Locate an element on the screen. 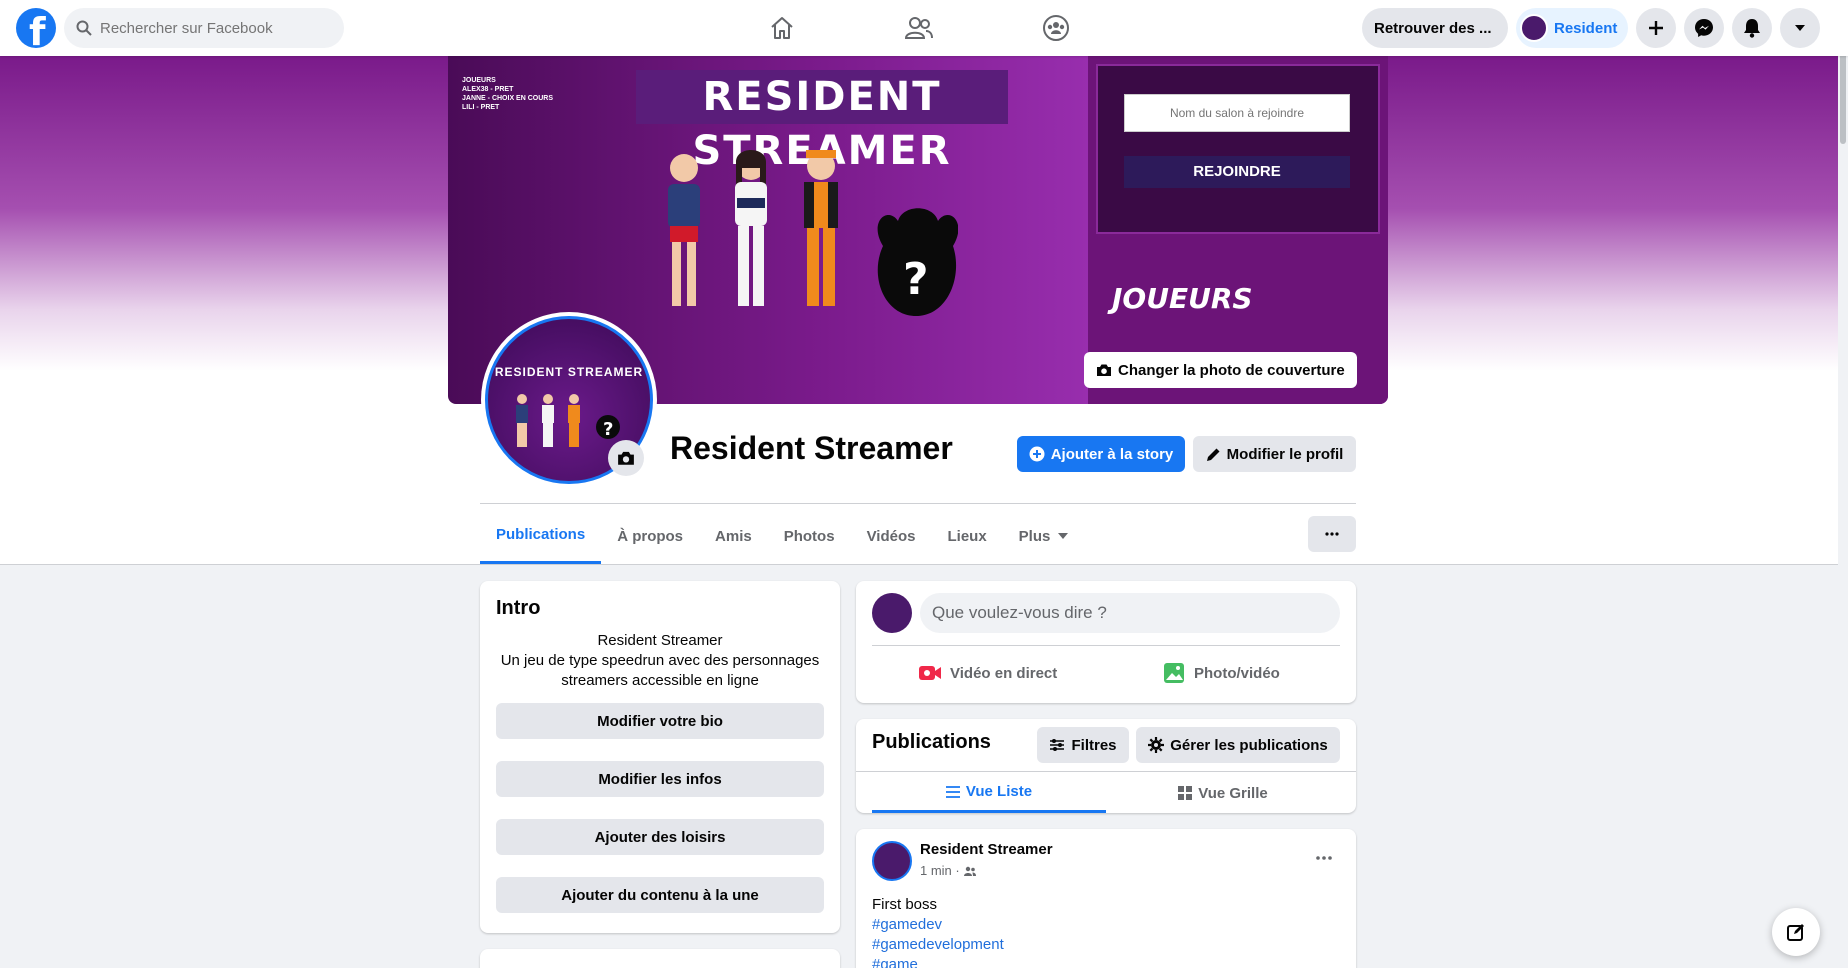  top-navigation-bar: f Retrouver des ... Resident is located at coordinates (924, 28).